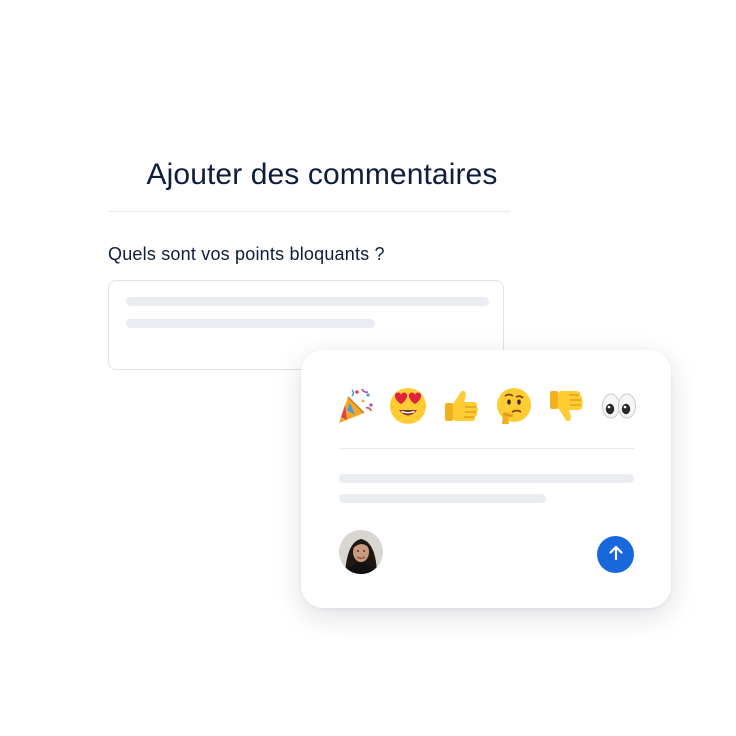 The width and height of the screenshot is (736, 736). I want to click on arrow-up-icon, so click(616, 554).